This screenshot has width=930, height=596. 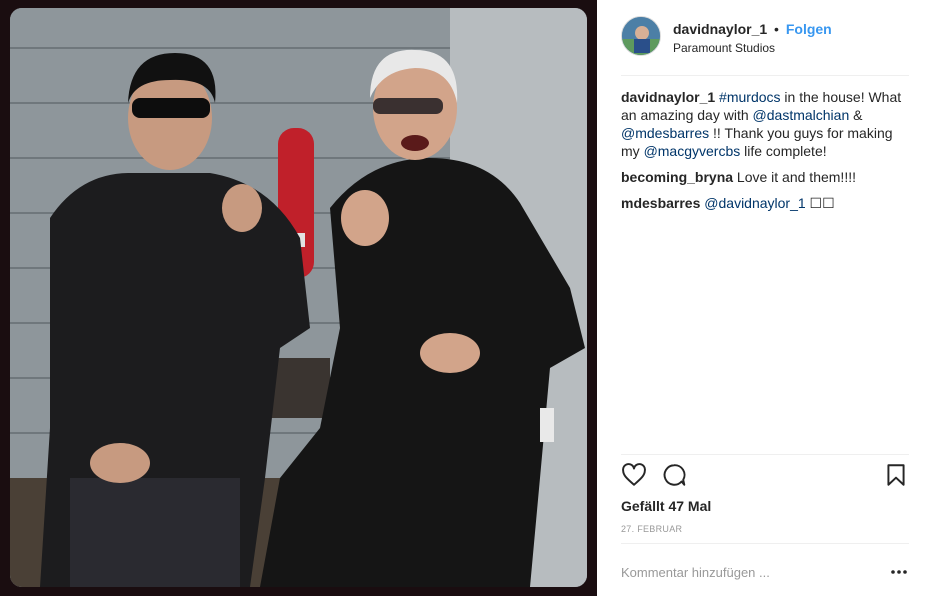 I want to click on header-username: davidnaylor_1, so click(x=720, y=29).